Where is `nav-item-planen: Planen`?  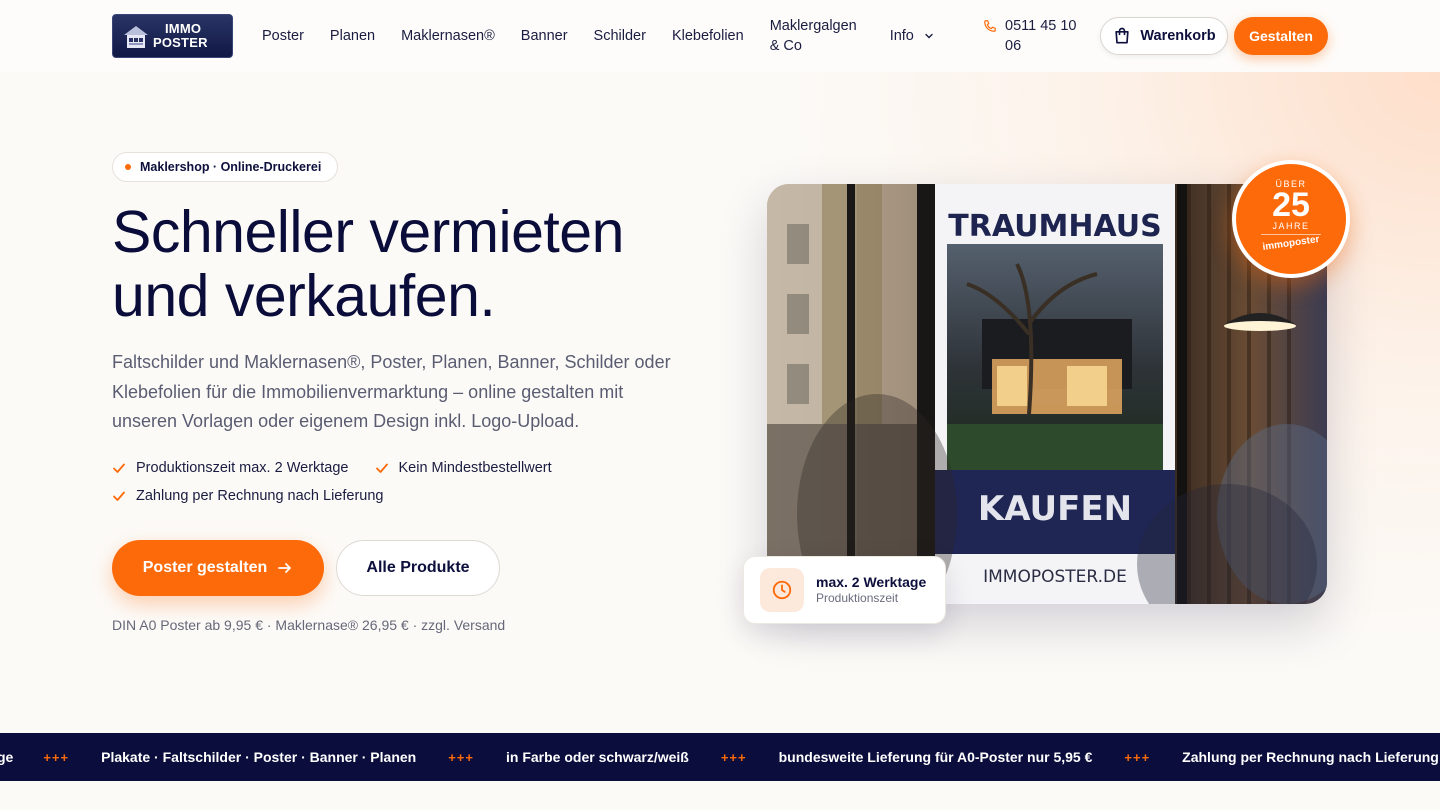 nav-item-planen: Planen is located at coordinates (352, 36).